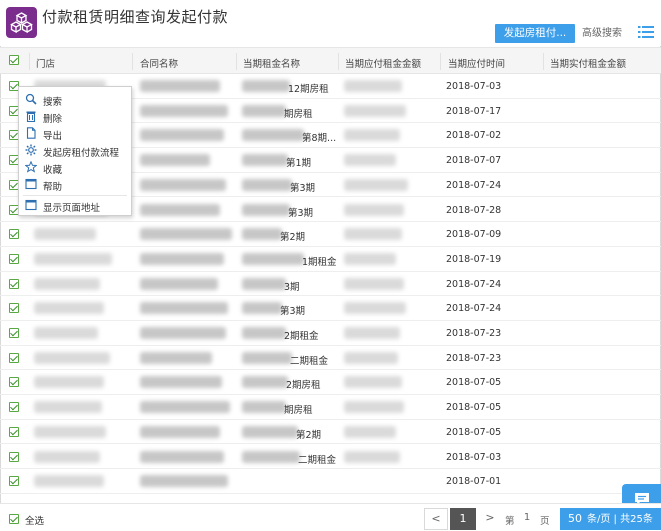 This screenshot has width=661, height=531. What do you see at coordinates (330, 234) in the screenshot?
I see `table-row: 第2期 2018-07-09` at bounding box center [330, 234].